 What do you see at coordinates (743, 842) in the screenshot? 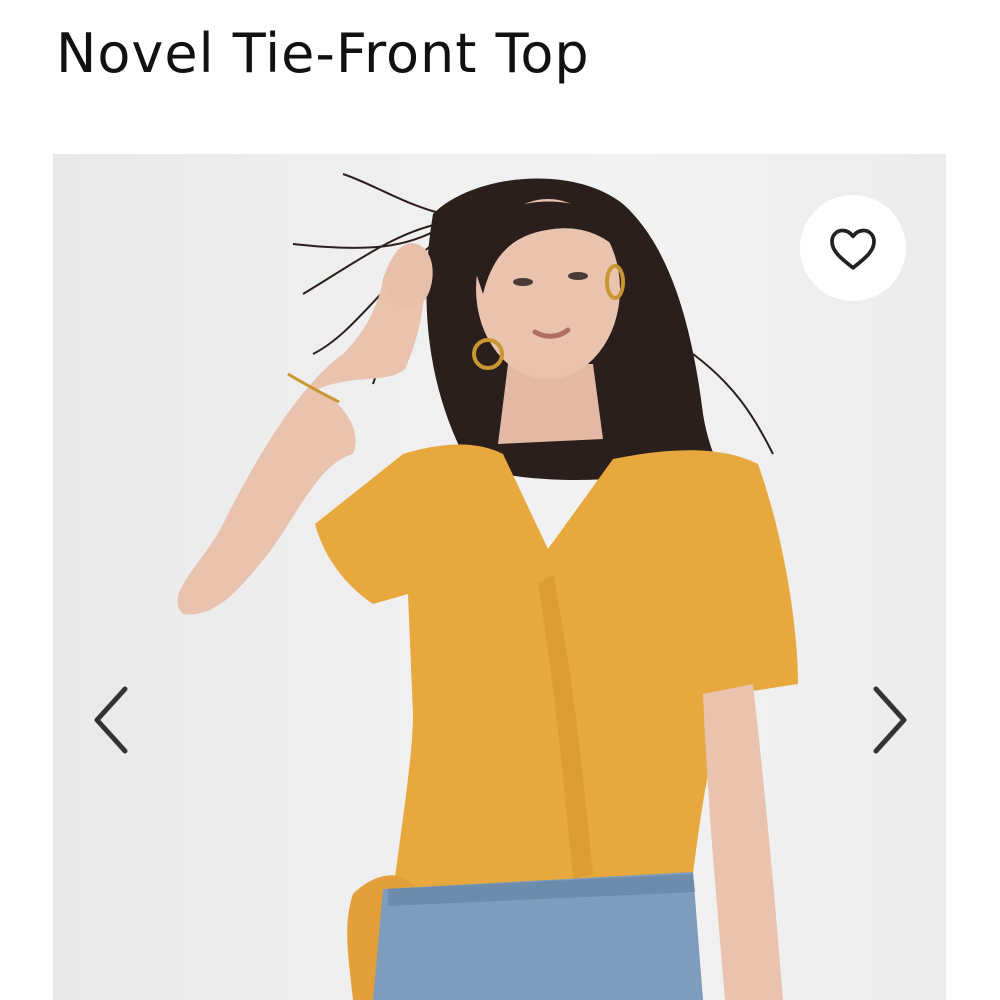
I see `right-arm` at bounding box center [743, 842].